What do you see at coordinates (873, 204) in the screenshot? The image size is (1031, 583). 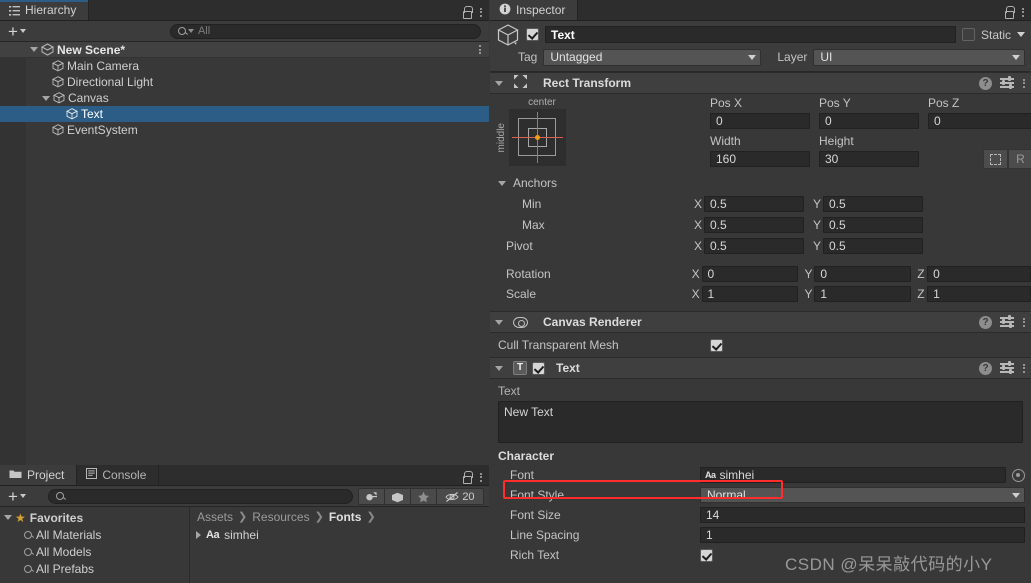 I see `anchor-min-y-input: 0.5` at bounding box center [873, 204].